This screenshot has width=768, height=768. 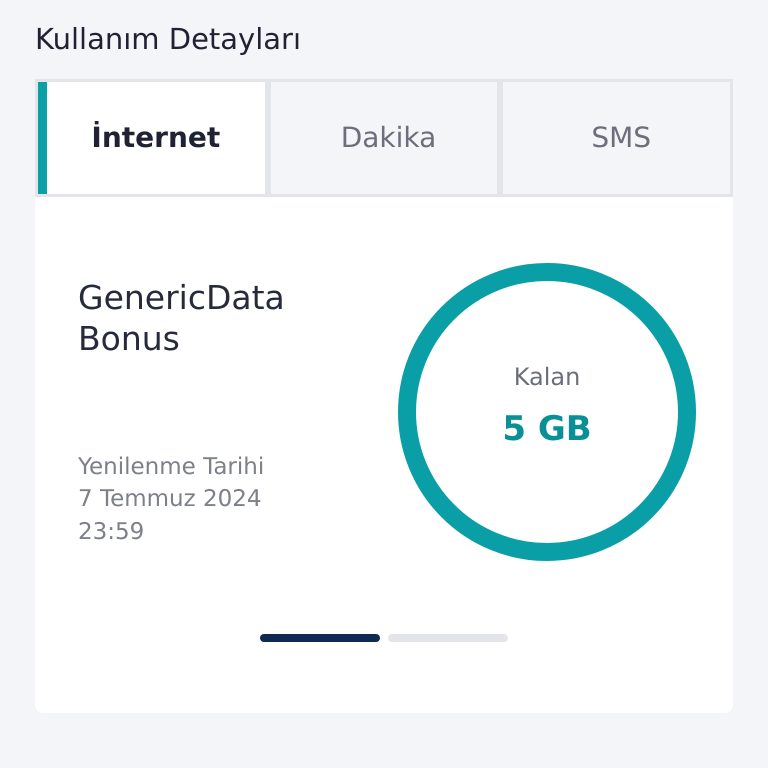 I want to click on gauge-label: Kalan, so click(x=547, y=376).